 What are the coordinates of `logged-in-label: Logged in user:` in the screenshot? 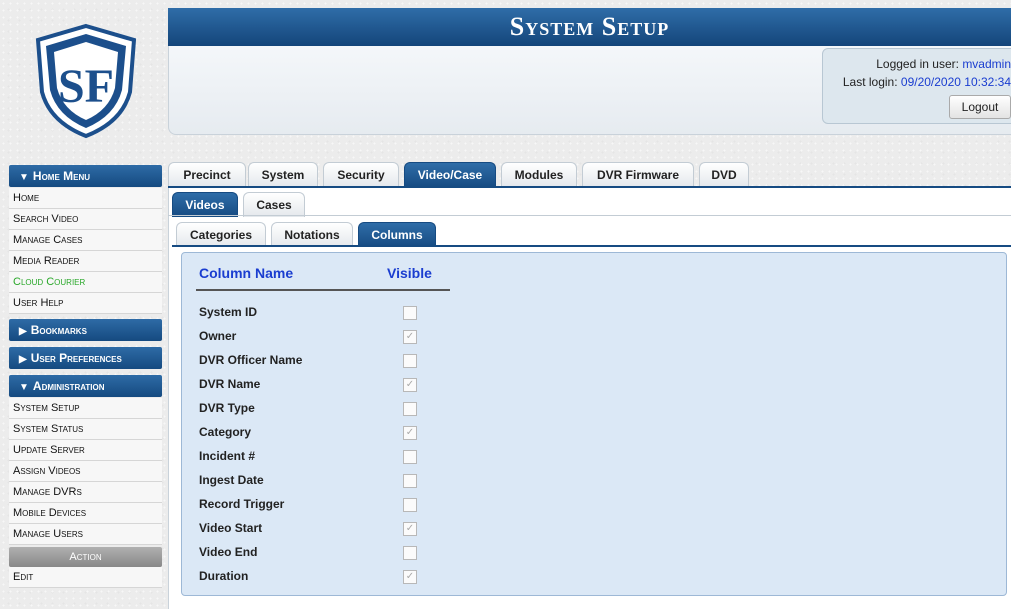 It's located at (917, 64).